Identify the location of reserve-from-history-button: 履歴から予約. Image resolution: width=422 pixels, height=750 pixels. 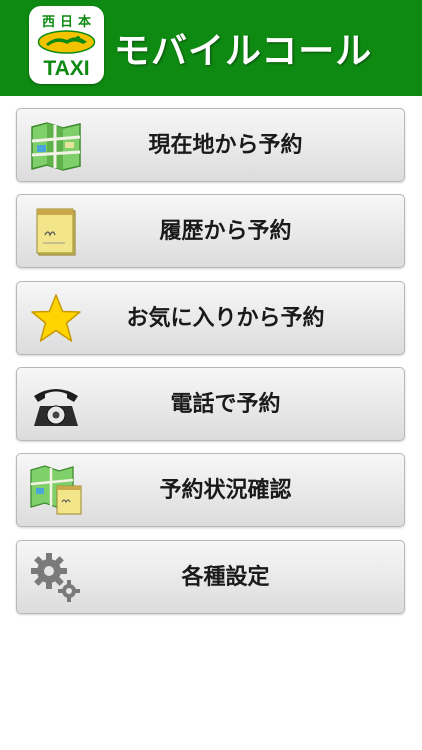
(210, 231).